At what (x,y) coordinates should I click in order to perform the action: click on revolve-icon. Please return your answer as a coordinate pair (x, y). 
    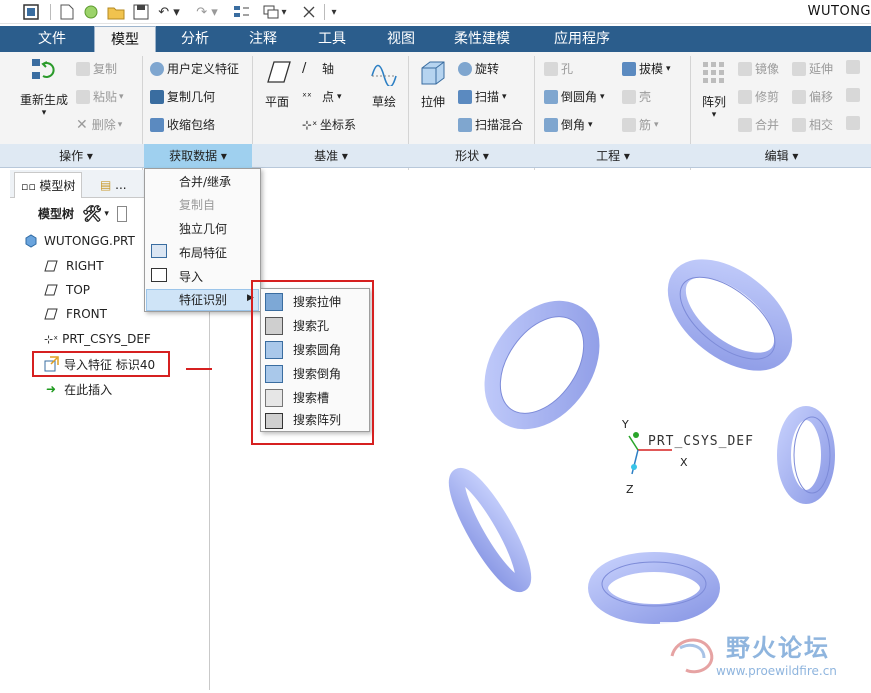
    Looking at the image, I should click on (465, 68).